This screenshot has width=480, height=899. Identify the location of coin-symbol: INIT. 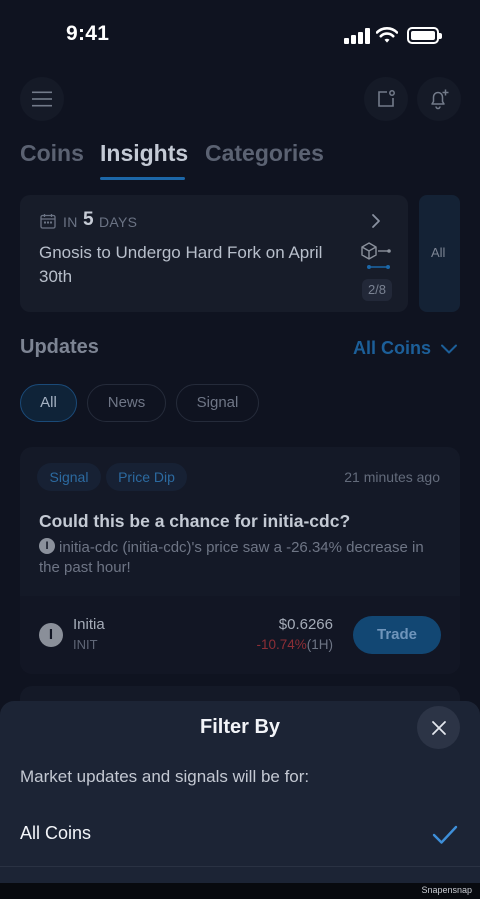
(85, 644).